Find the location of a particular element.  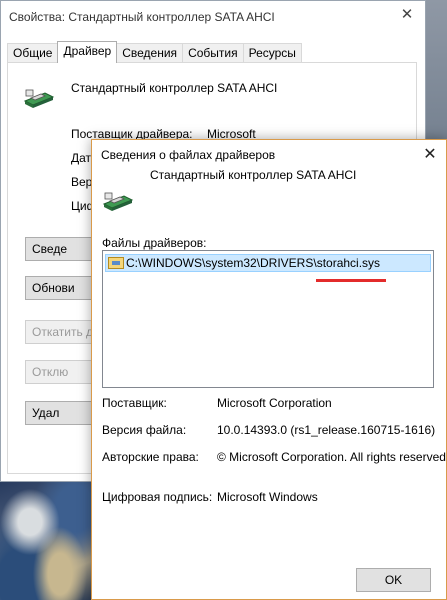

tab-events: События is located at coordinates (213, 53).